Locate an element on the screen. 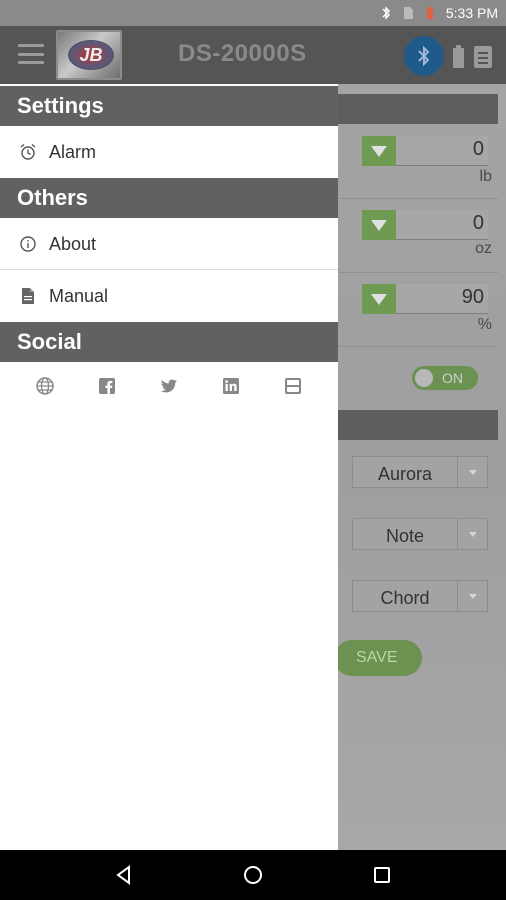 This screenshot has width=506, height=900. percent-field: 90 is located at coordinates (425, 299).